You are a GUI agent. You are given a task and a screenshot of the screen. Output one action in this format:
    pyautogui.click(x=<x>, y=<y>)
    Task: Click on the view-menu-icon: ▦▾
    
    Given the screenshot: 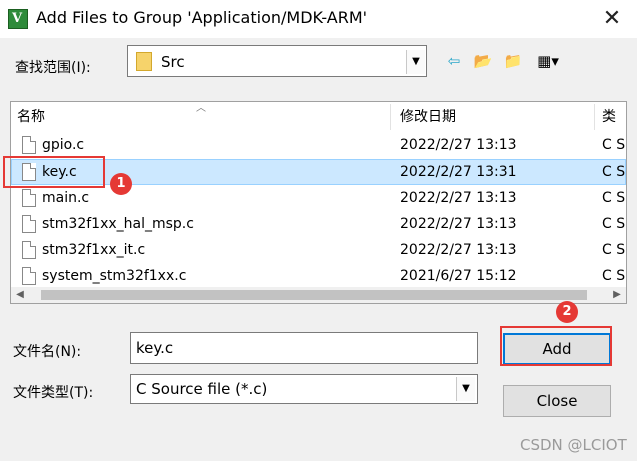 What is the action you would take?
    pyautogui.click(x=548, y=61)
    